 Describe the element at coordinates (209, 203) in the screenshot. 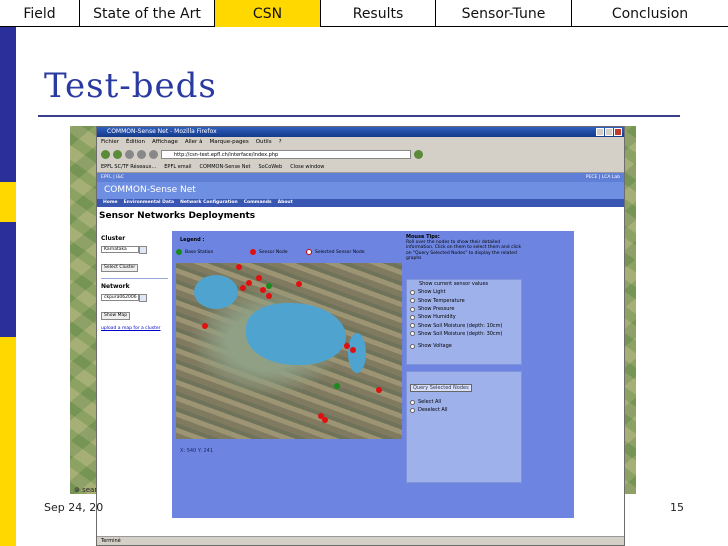

I see `site-nav-network-configuration: Network Configuration` at that location.